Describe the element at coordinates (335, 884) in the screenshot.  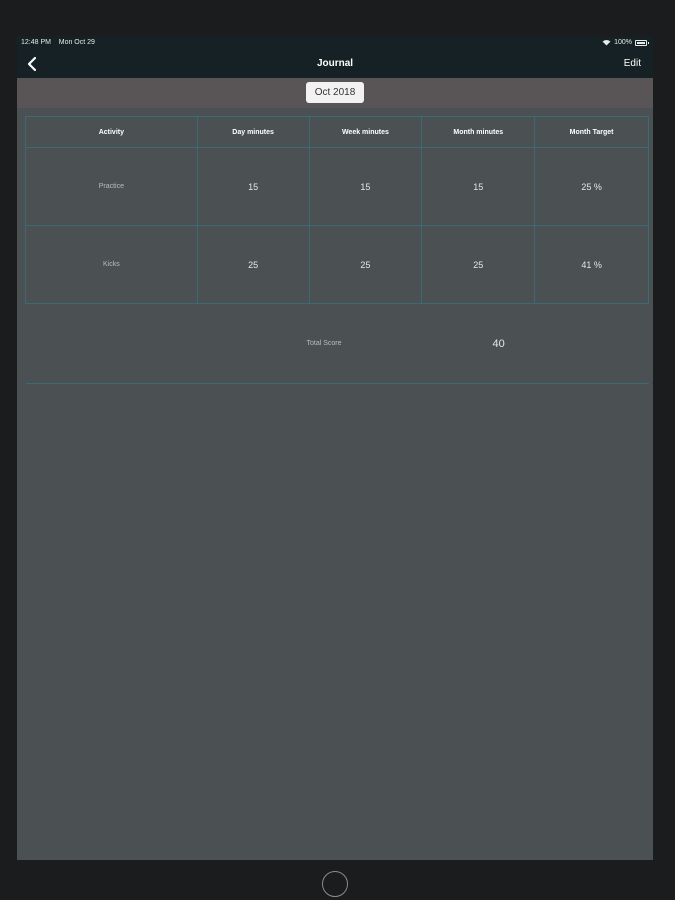
I see `home-button` at that location.